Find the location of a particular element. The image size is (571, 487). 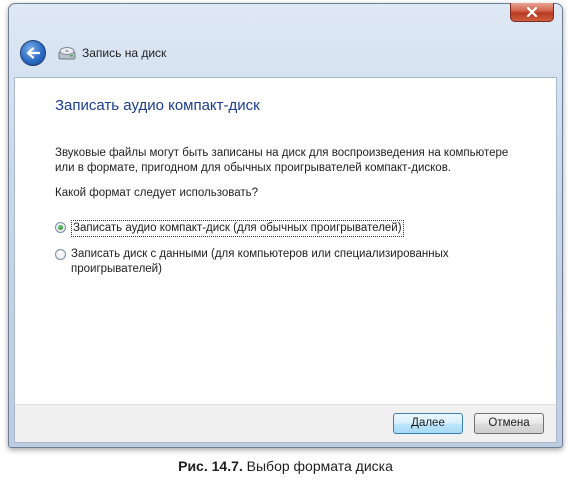

back-button is located at coordinates (33, 53).